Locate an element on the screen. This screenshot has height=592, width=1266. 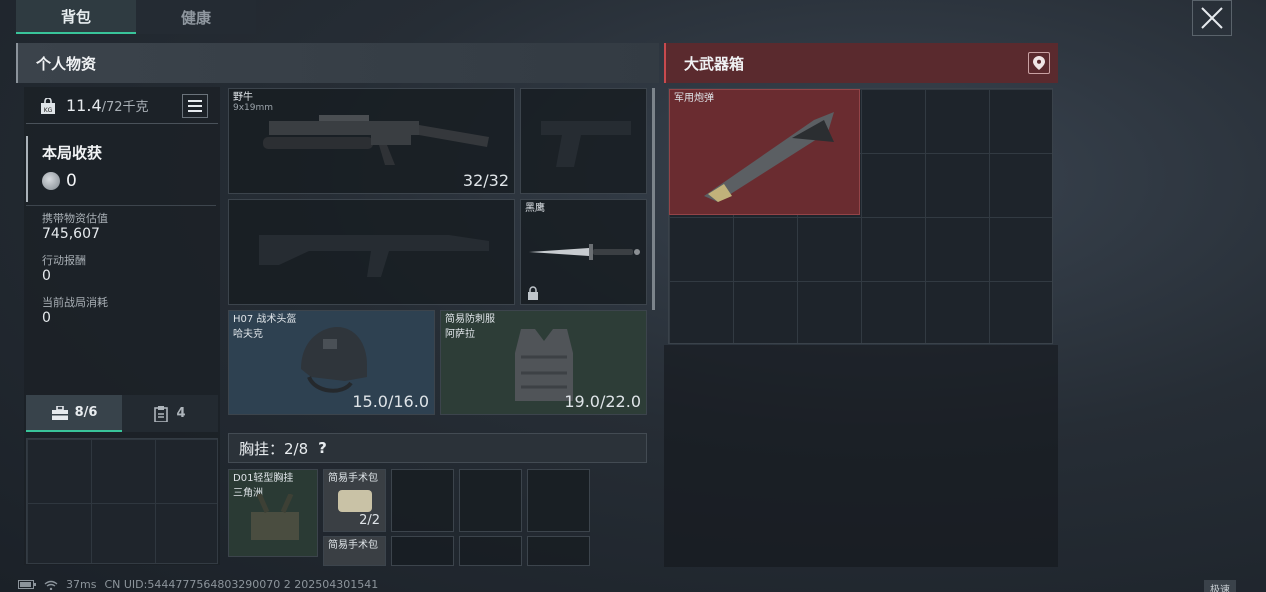
stat-reward: 行动报酬 0 is located at coordinates (64, 268).